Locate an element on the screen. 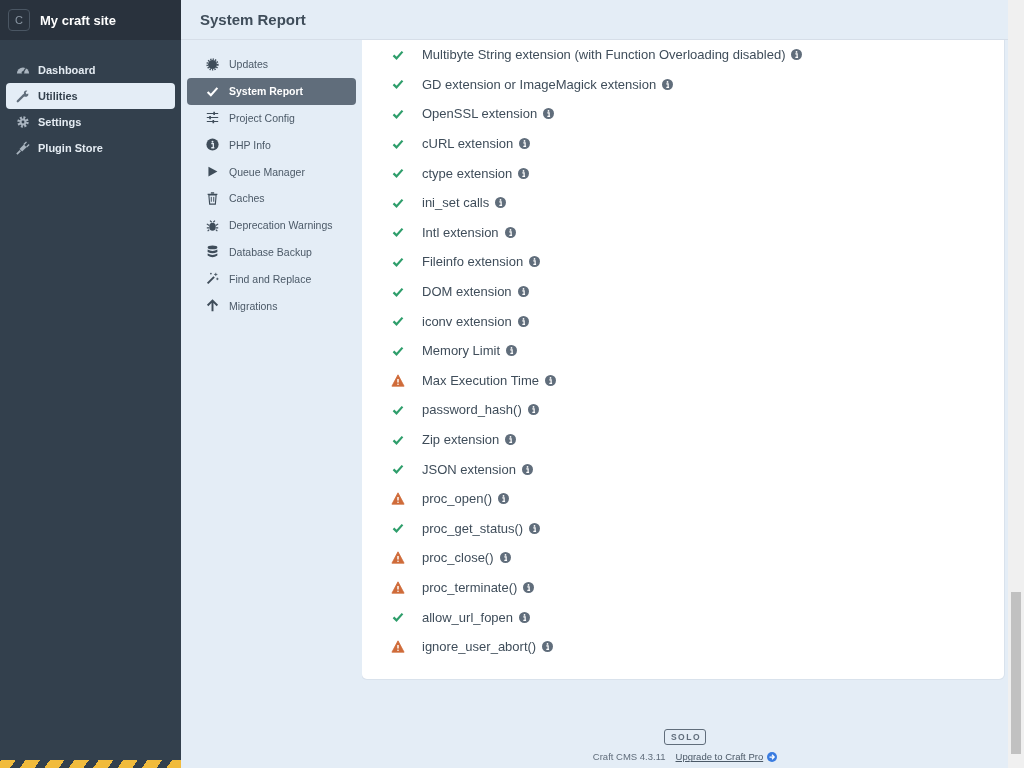 Image resolution: width=1024 pixels, height=768 pixels. requirement-name: DOM extension is located at coordinates (467, 292).